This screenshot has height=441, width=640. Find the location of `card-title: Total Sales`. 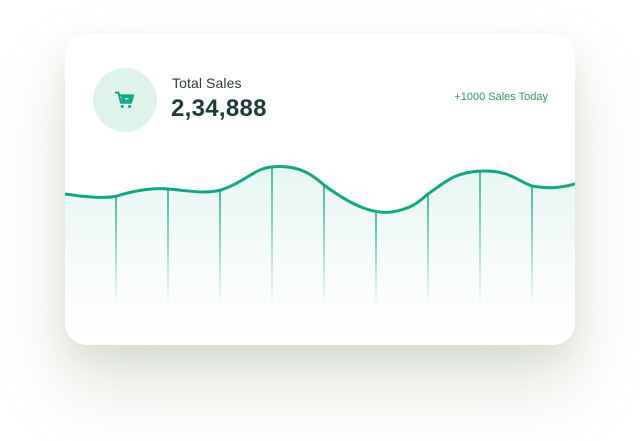

card-title: Total Sales is located at coordinates (207, 83).